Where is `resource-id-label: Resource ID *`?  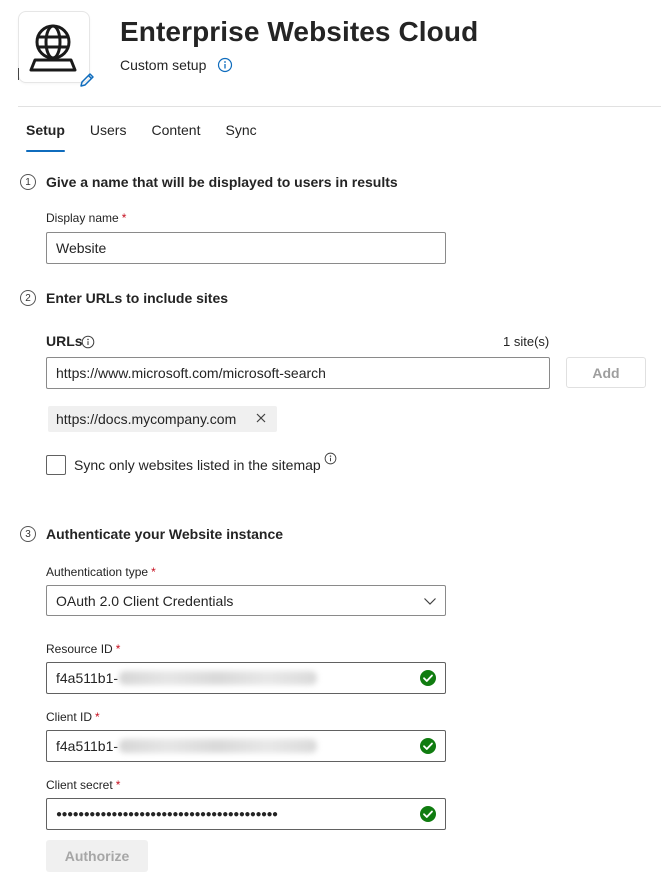 resource-id-label: Resource ID * is located at coordinates (83, 649).